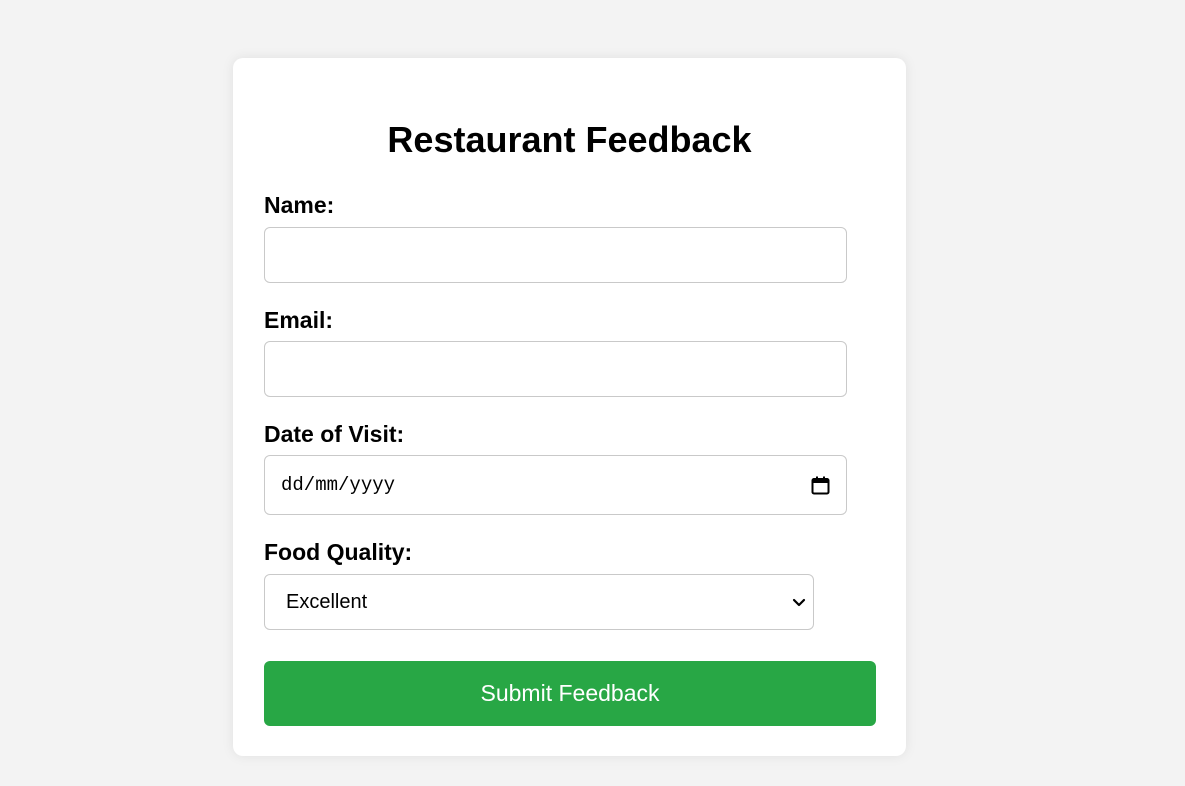  I want to click on date-of-visit-field: dd/mm/yyyy, so click(555, 485).